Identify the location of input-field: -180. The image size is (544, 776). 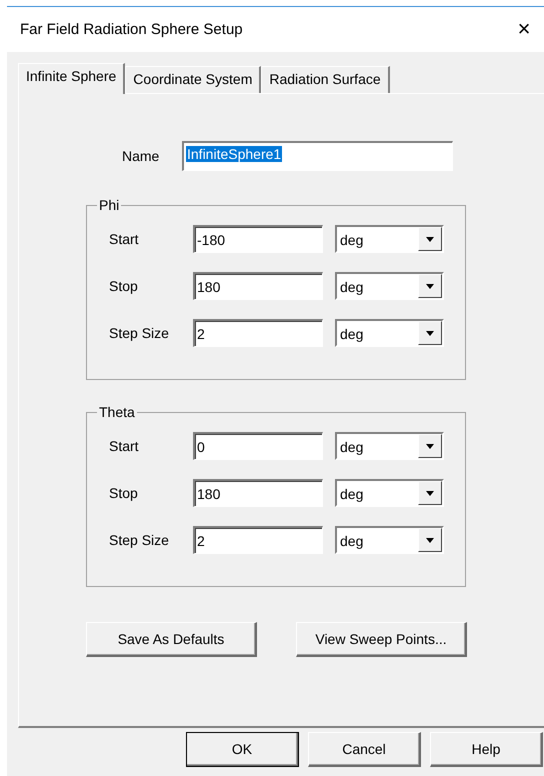
(258, 239).